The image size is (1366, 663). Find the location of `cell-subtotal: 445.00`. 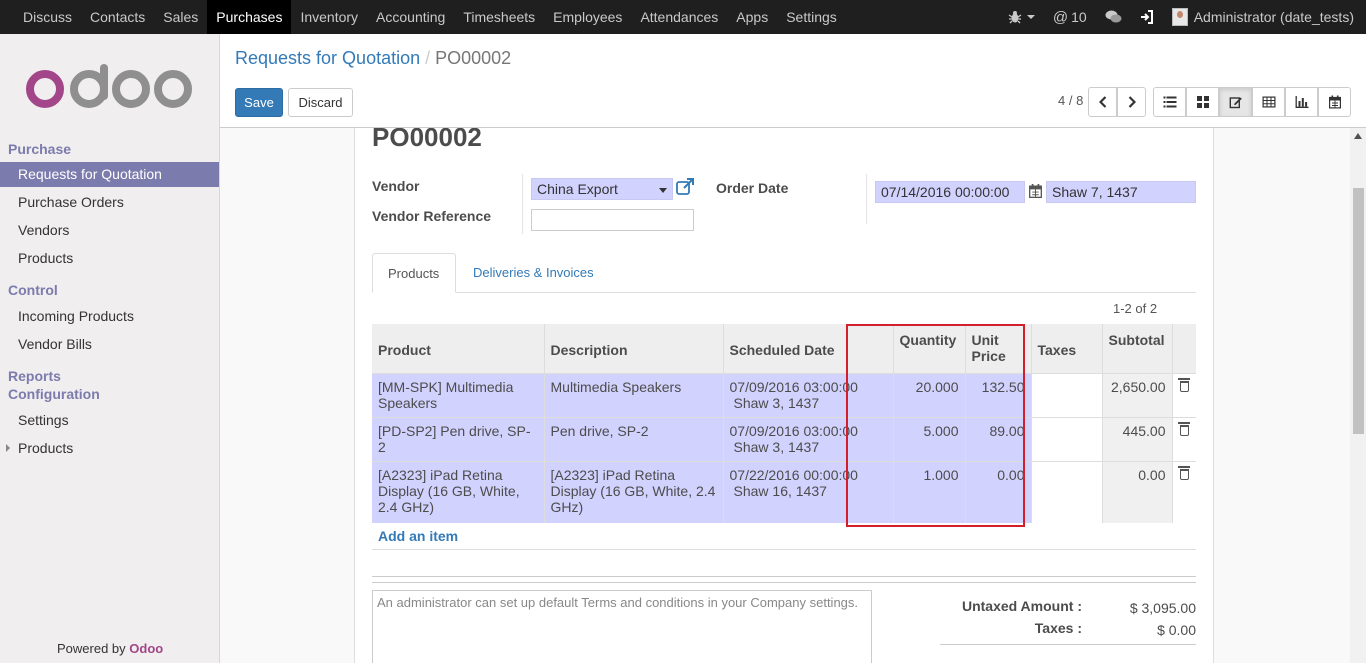

cell-subtotal: 445.00 is located at coordinates (1136, 438).